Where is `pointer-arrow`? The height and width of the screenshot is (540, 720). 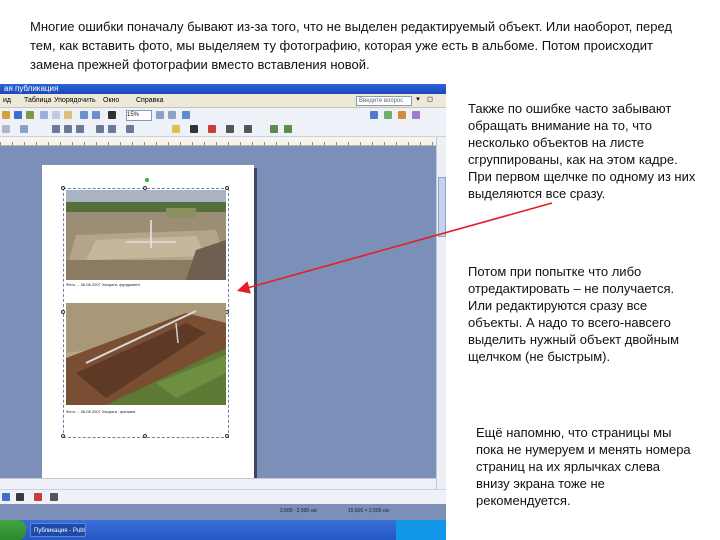 pointer-arrow is located at coordinates (394, 248).